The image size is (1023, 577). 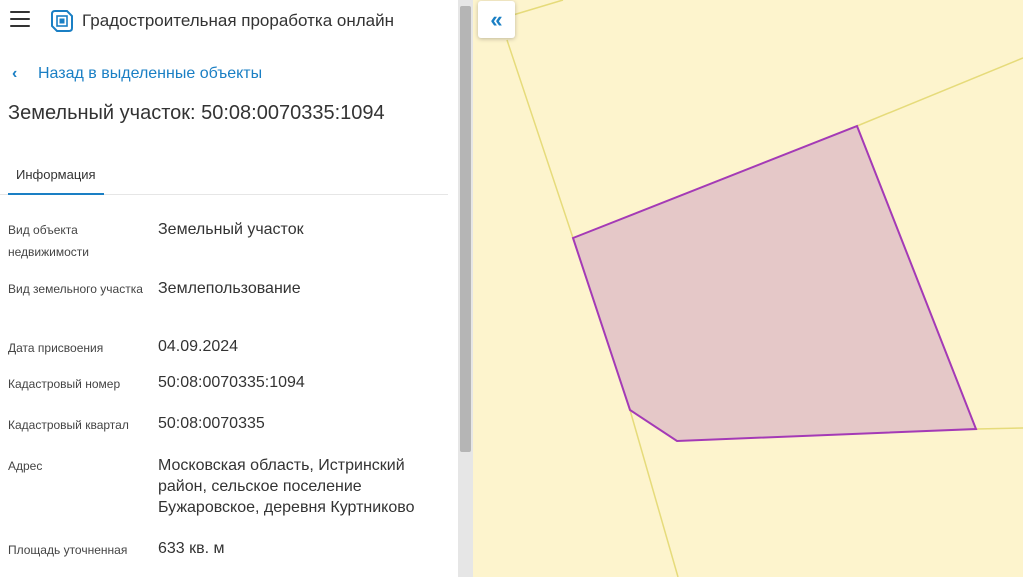 I want to click on double-chevron-left-icon: «, so click(x=496, y=19).